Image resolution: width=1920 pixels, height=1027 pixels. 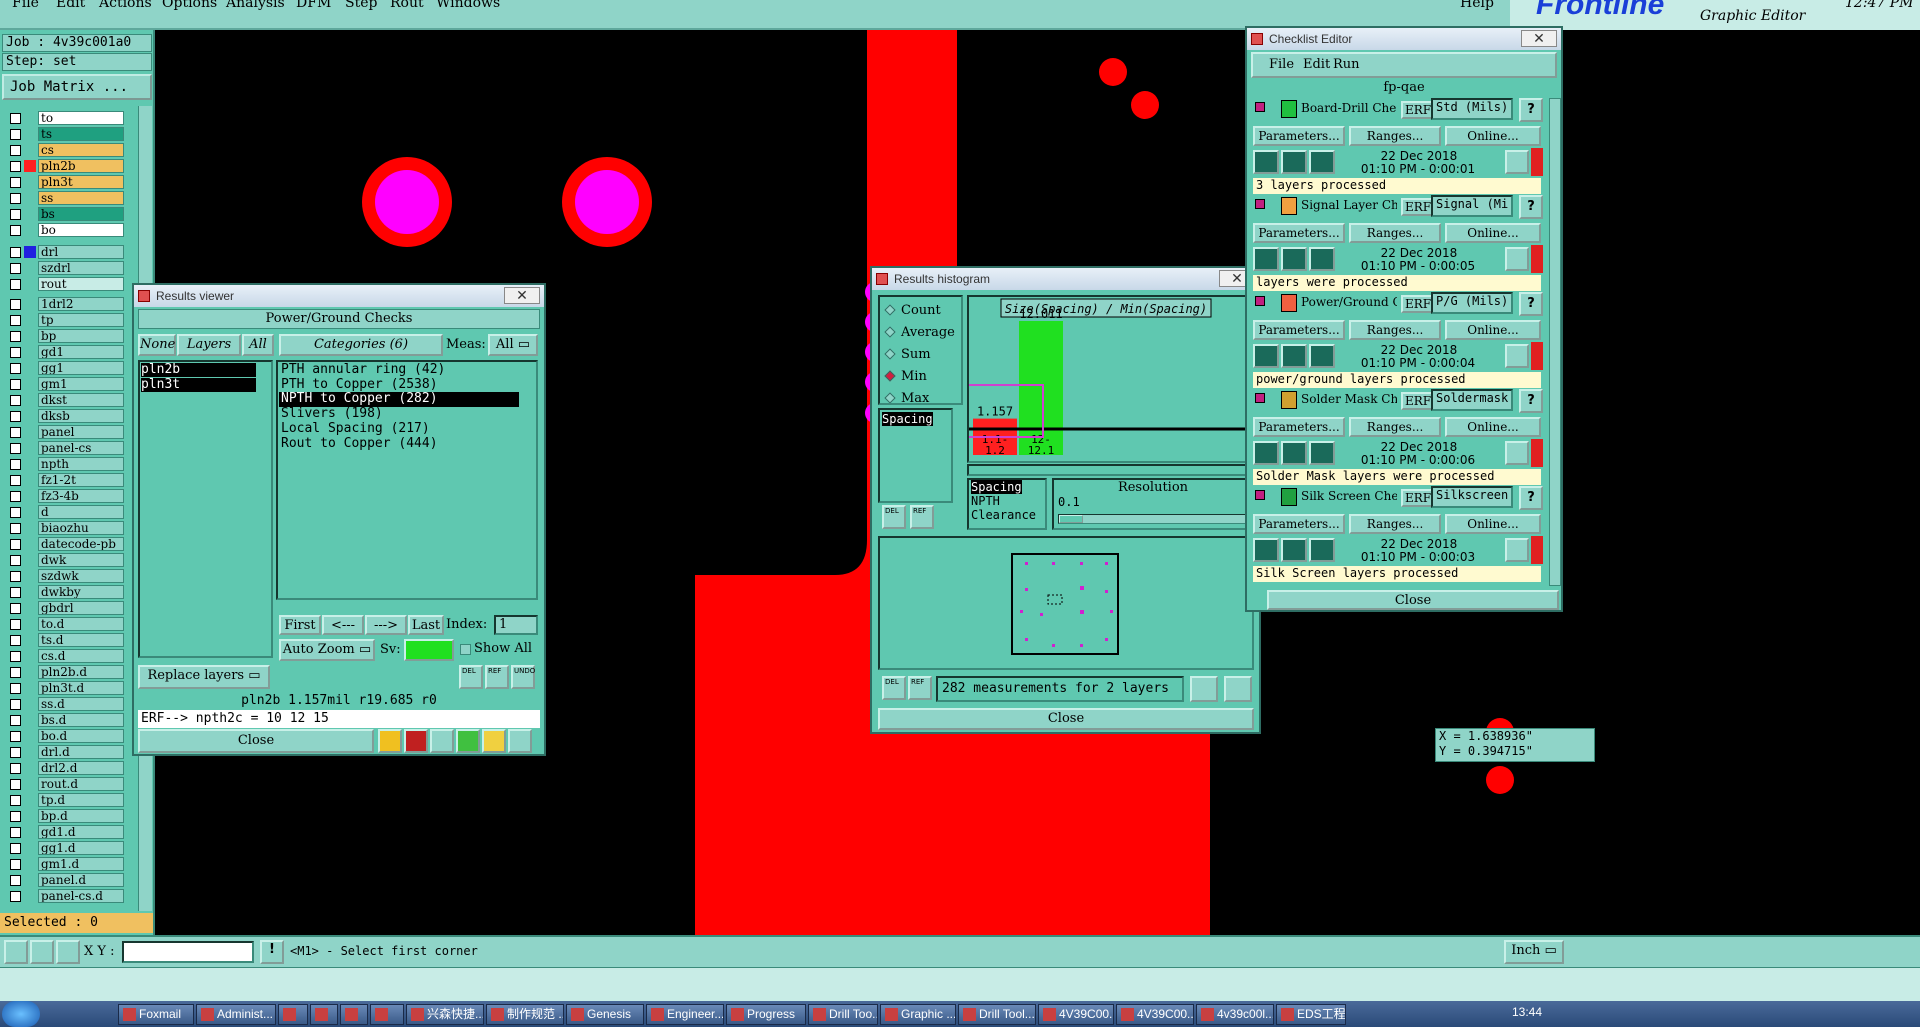 What do you see at coordinates (1531, 110) in the screenshot?
I see `help-icon: ?` at bounding box center [1531, 110].